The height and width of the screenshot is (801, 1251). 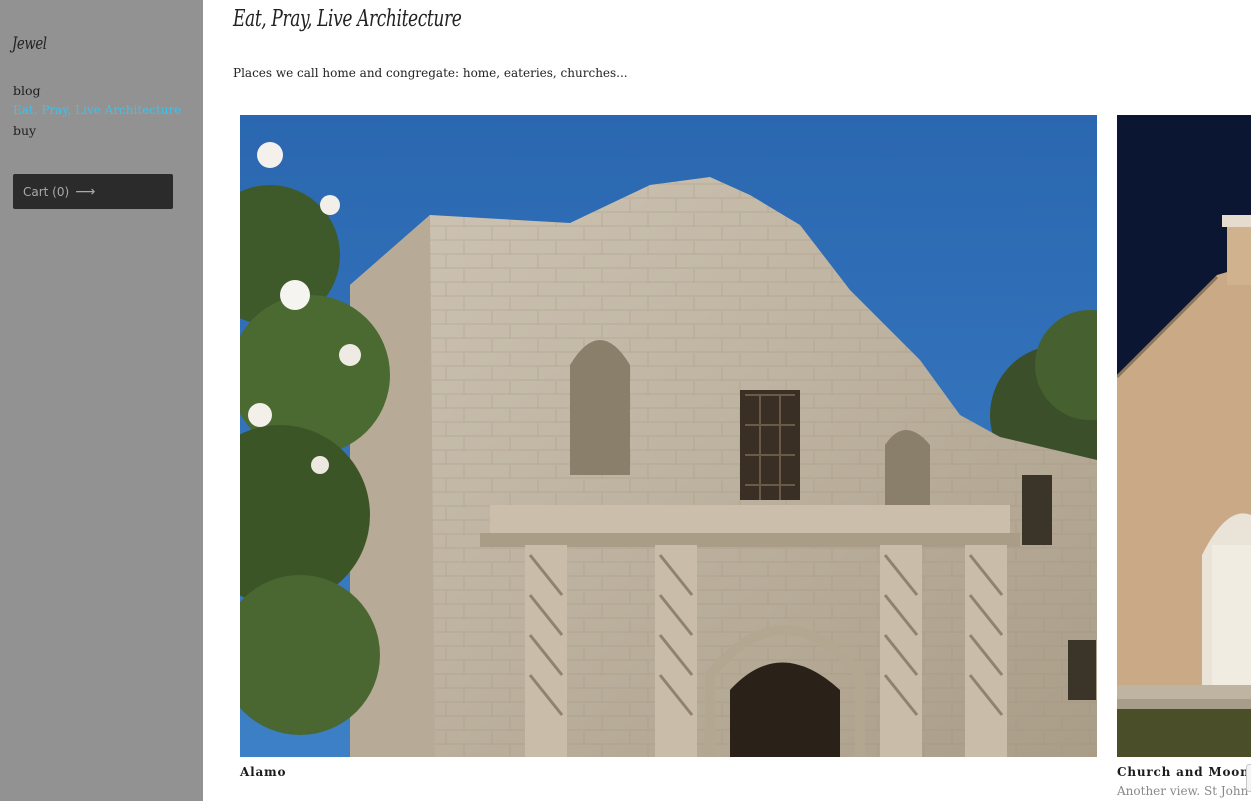 I want to click on scroll-handle, so click(x=1248, y=778).